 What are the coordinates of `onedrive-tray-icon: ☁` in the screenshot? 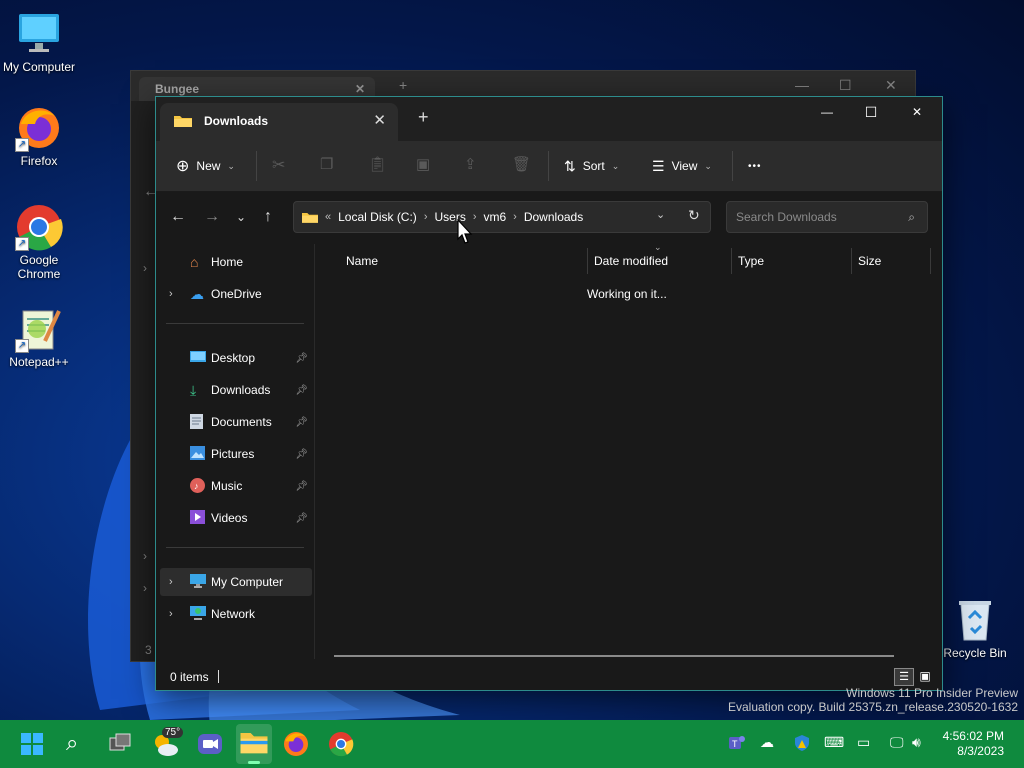 It's located at (767, 742).